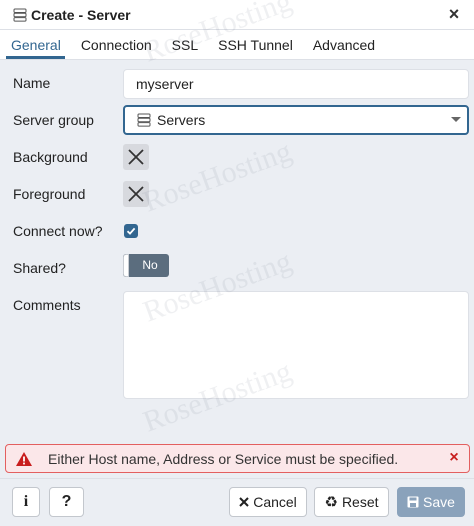 The image size is (474, 526). I want to click on help-icon: ?, so click(66, 501).